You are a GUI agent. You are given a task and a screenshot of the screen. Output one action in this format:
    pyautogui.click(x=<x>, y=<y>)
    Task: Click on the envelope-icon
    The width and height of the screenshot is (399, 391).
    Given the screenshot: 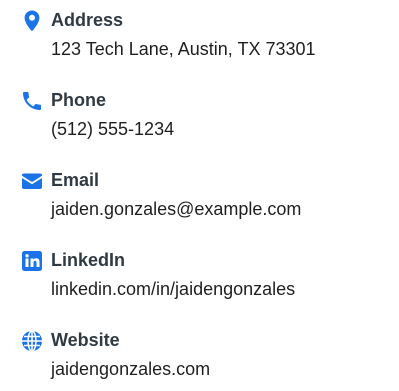 What is the action you would take?
    pyautogui.click(x=32, y=181)
    